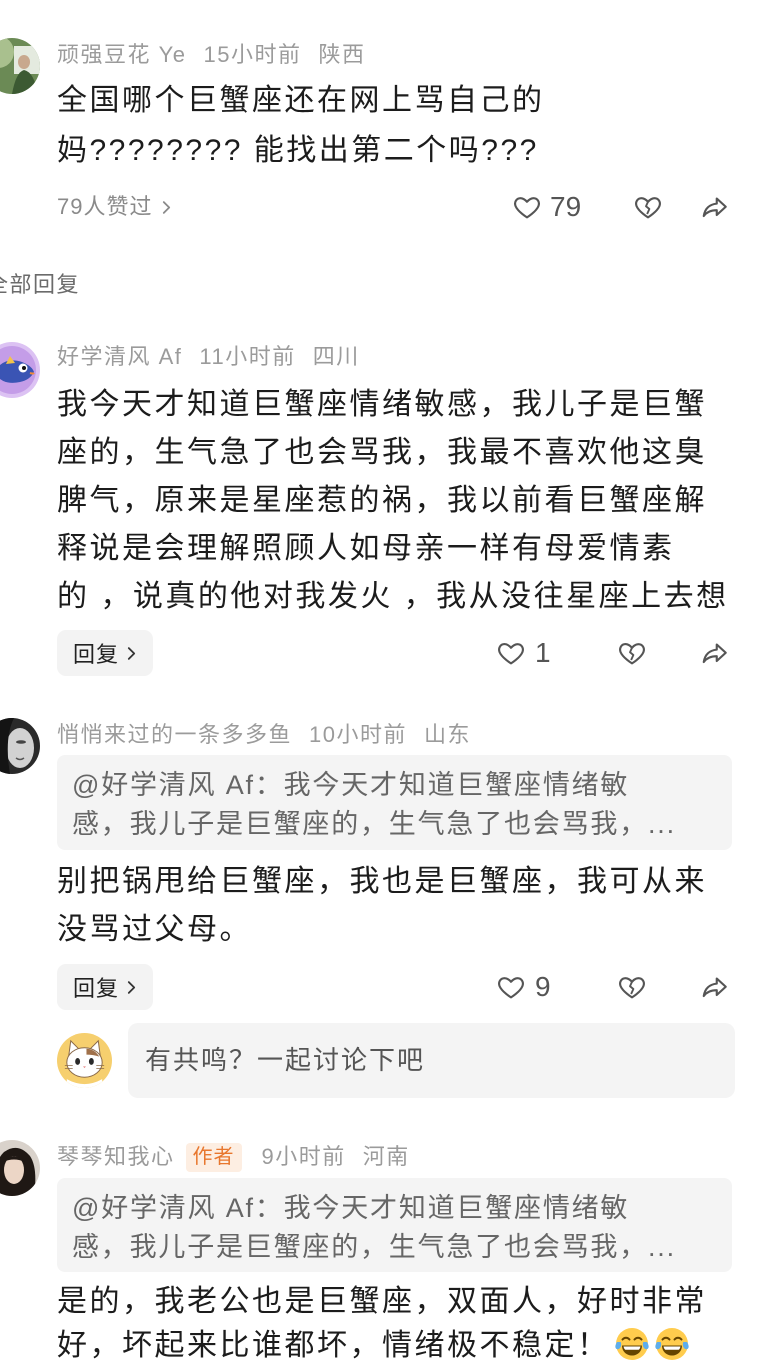 The image size is (772, 1368). Describe the element at coordinates (252, 54) in the screenshot. I see `comment-time: 15小时前` at that location.